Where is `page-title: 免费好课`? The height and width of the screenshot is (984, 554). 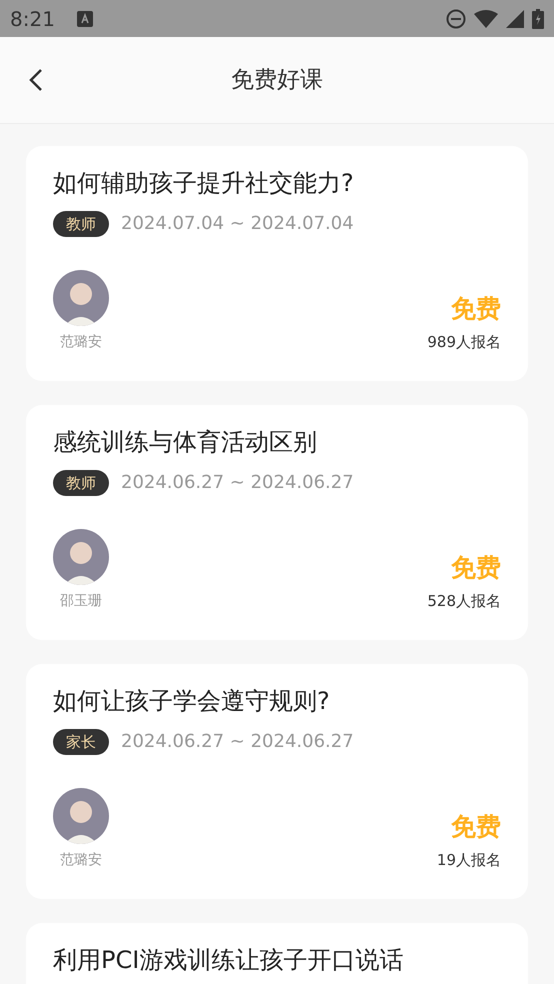
page-title: 免费好课 is located at coordinates (277, 80).